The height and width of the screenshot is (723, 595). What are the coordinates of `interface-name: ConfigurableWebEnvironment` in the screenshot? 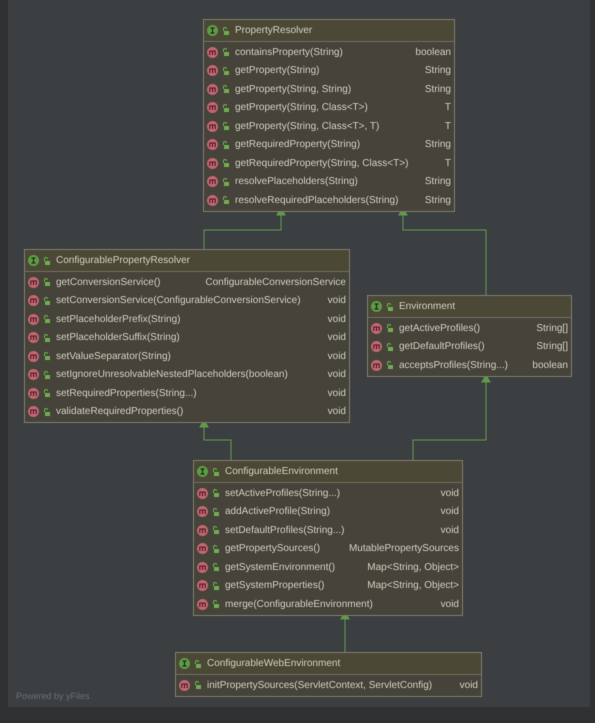 It's located at (273, 664).